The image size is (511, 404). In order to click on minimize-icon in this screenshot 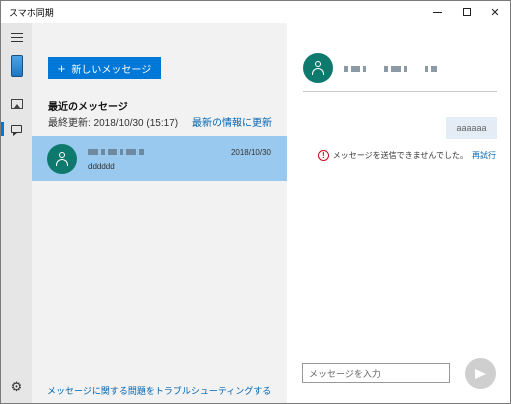, I will do `click(437, 12)`.